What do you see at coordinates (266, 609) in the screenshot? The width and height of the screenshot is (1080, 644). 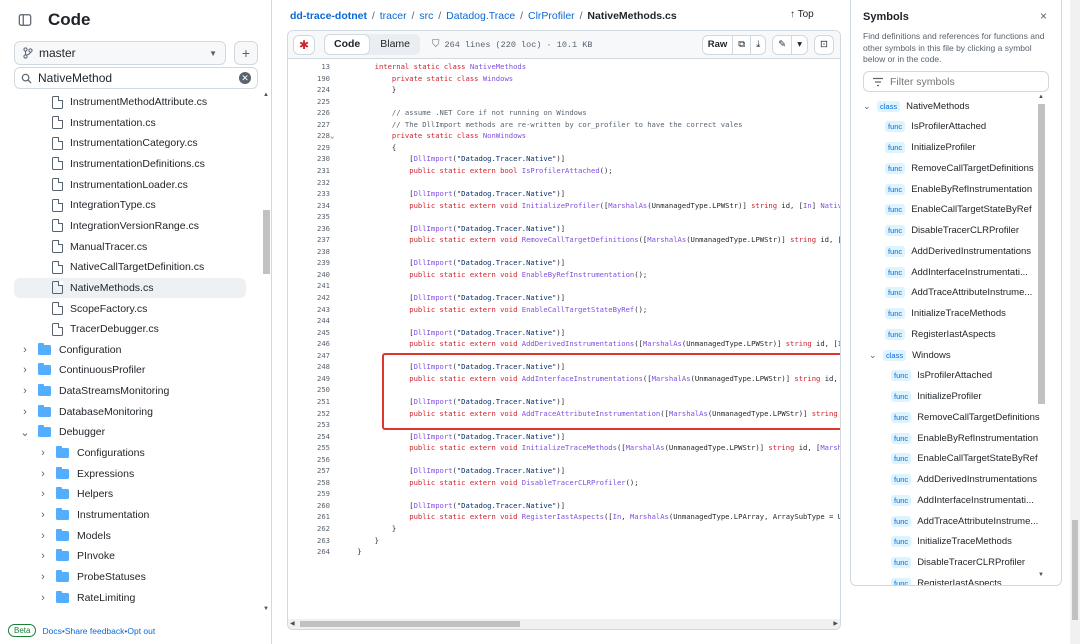 I see `scroll-down-icon: ▼` at bounding box center [266, 609].